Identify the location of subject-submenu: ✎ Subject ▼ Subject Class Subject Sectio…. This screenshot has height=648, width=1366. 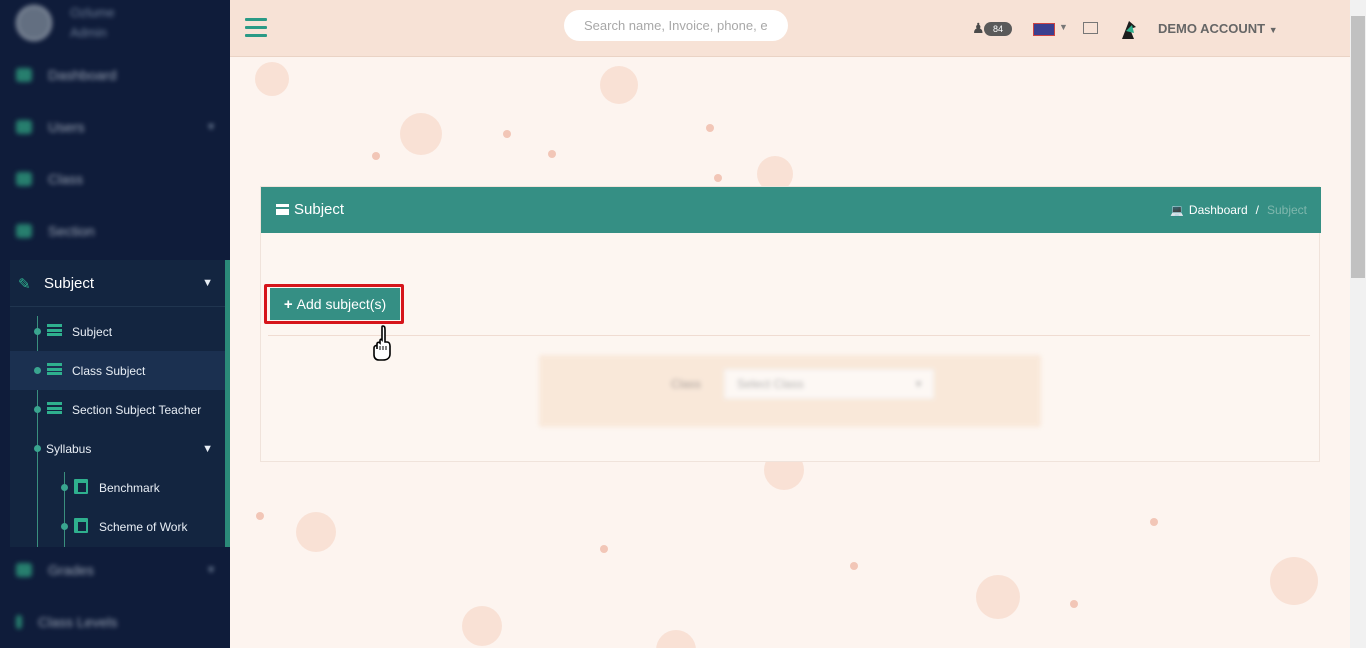
(120, 403).